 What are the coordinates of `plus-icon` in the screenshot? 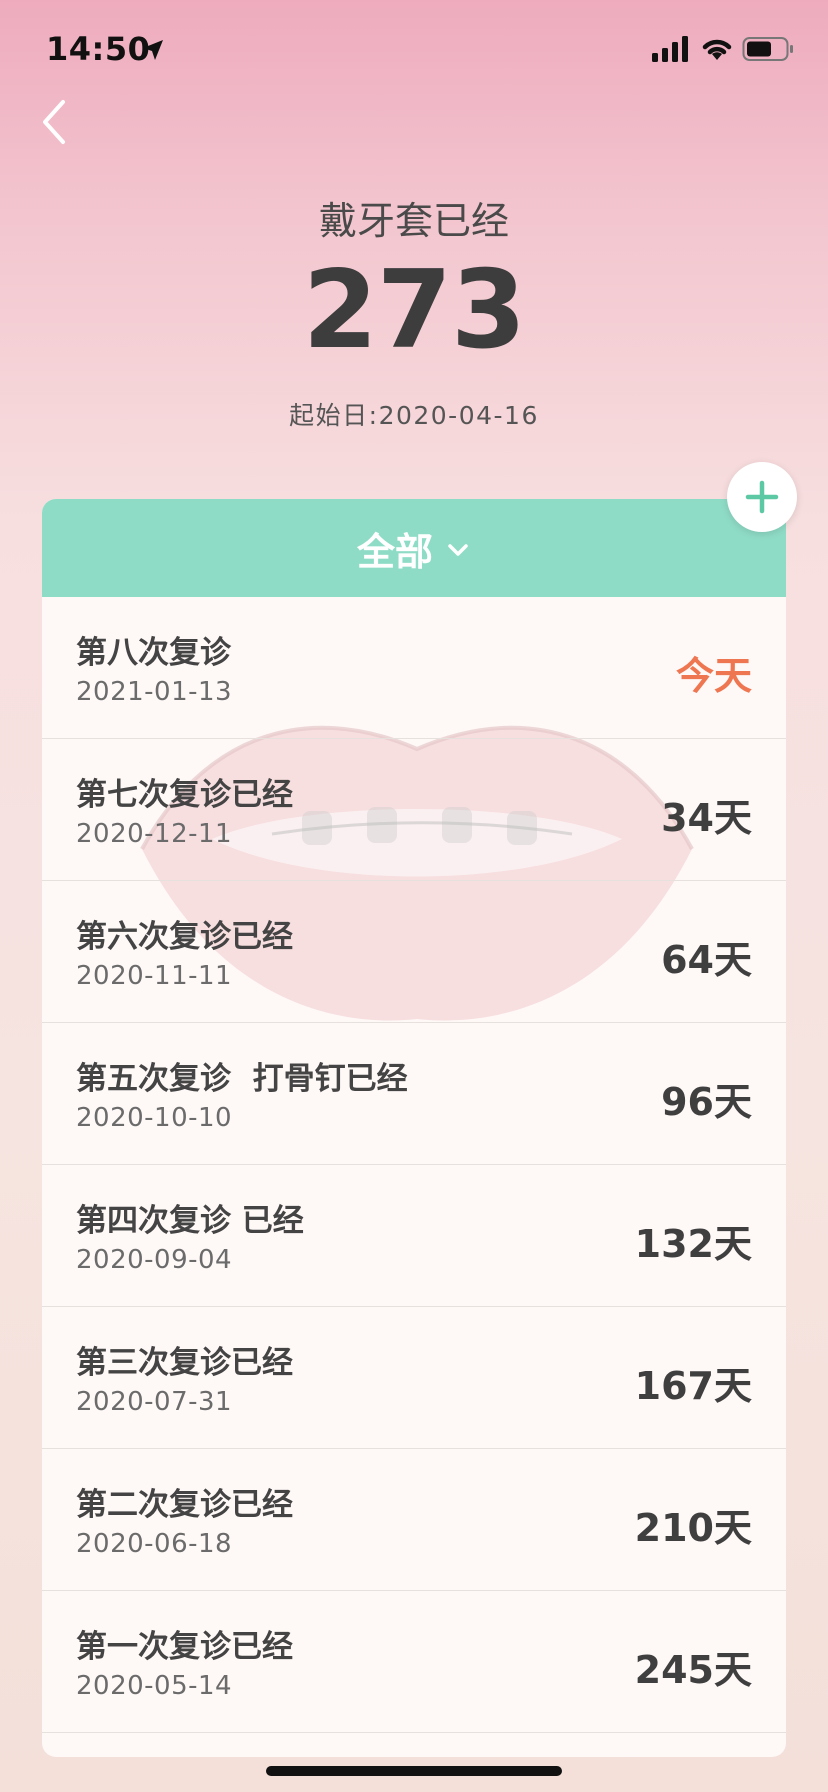 It's located at (762, 497).